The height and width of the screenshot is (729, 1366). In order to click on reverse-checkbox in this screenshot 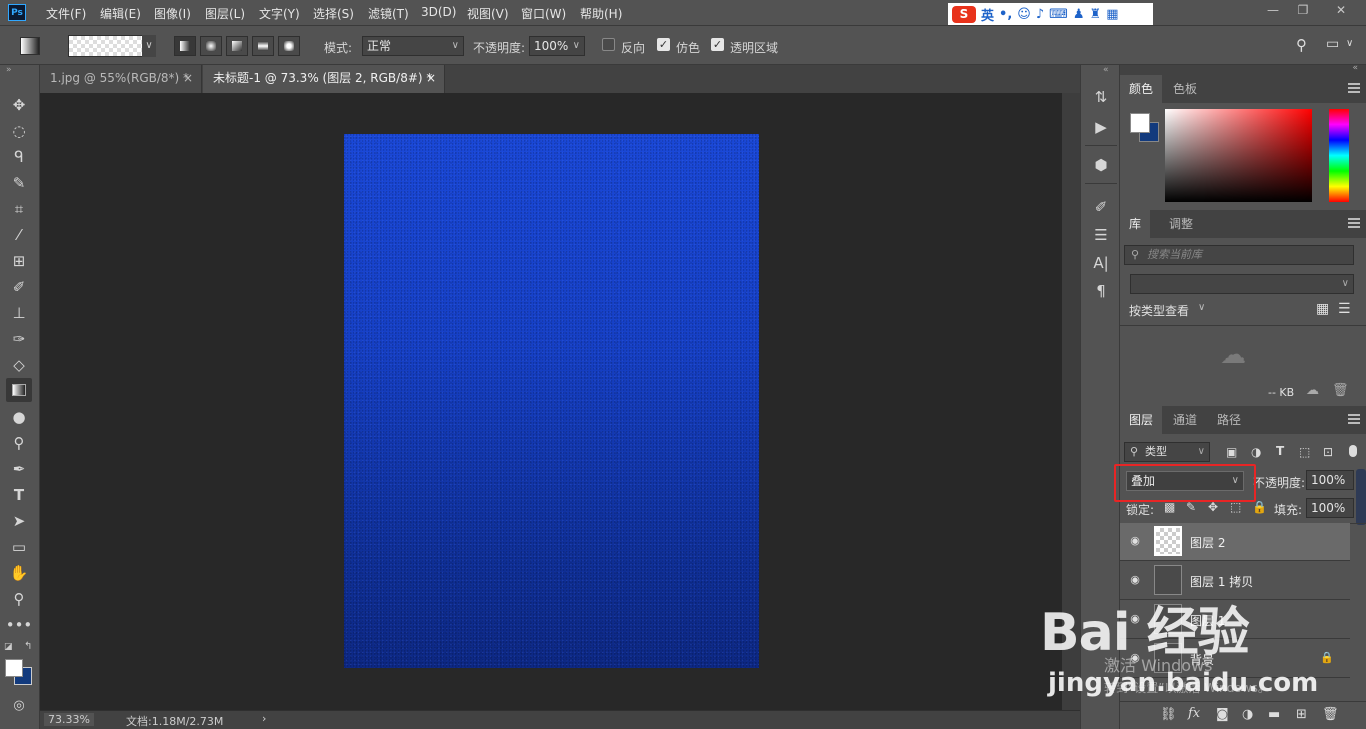, I will do `click(608, 44)`.